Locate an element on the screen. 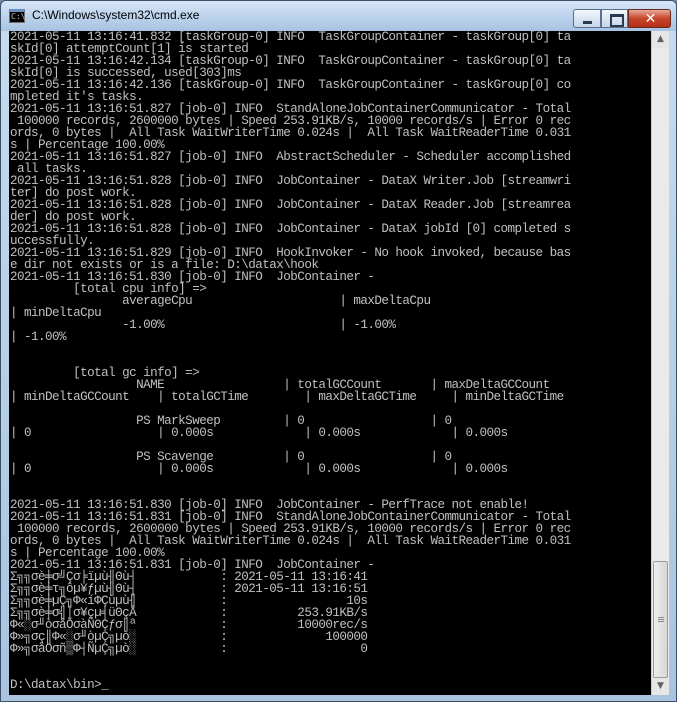 This screenshot has height=702, width=677. scroll-down-button: ▼ is located at coordinates (660, 686).